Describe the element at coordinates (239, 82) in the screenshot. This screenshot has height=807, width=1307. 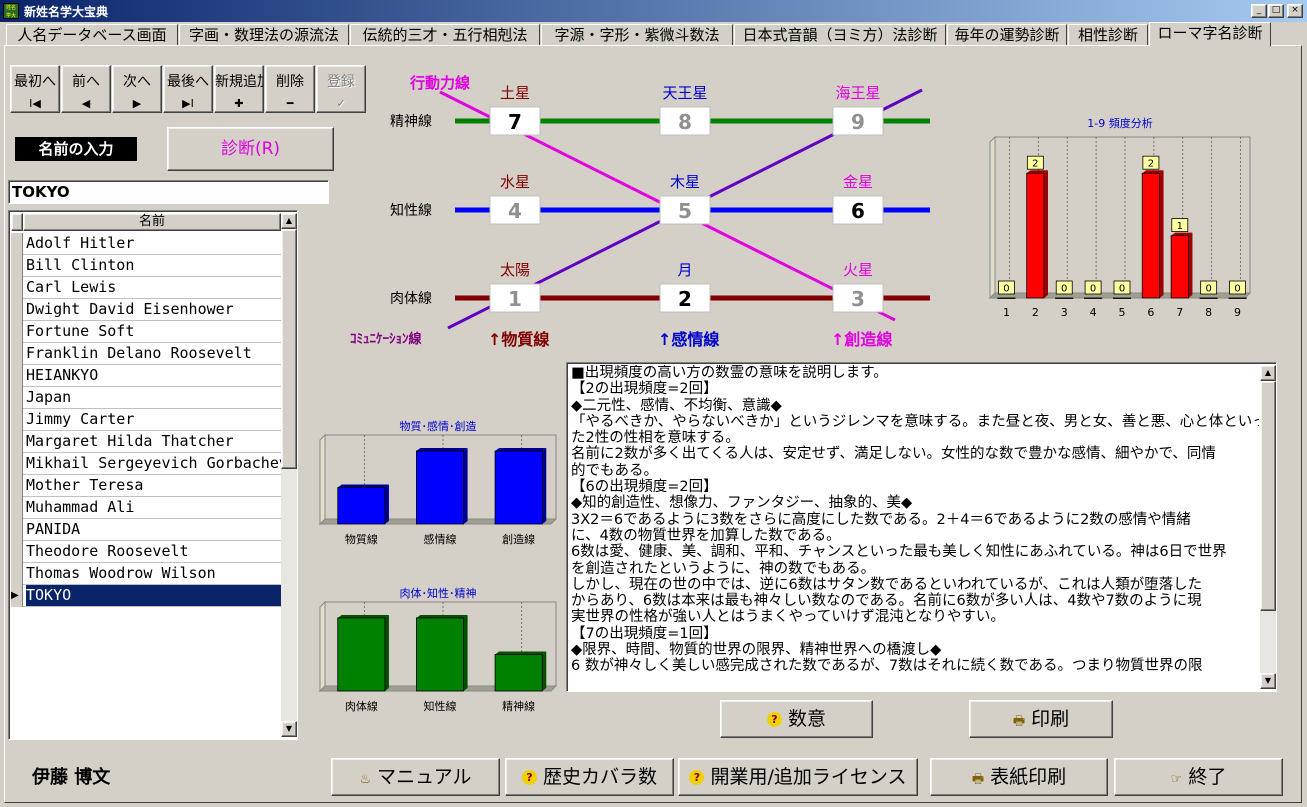
I see `add-record-button-label: 新規追加` at that location.